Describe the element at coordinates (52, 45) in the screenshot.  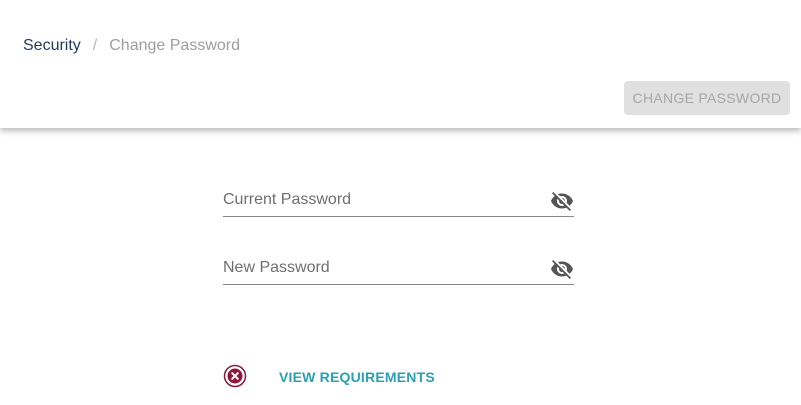
I see `breadcrumb-item-security: Security` at that location.